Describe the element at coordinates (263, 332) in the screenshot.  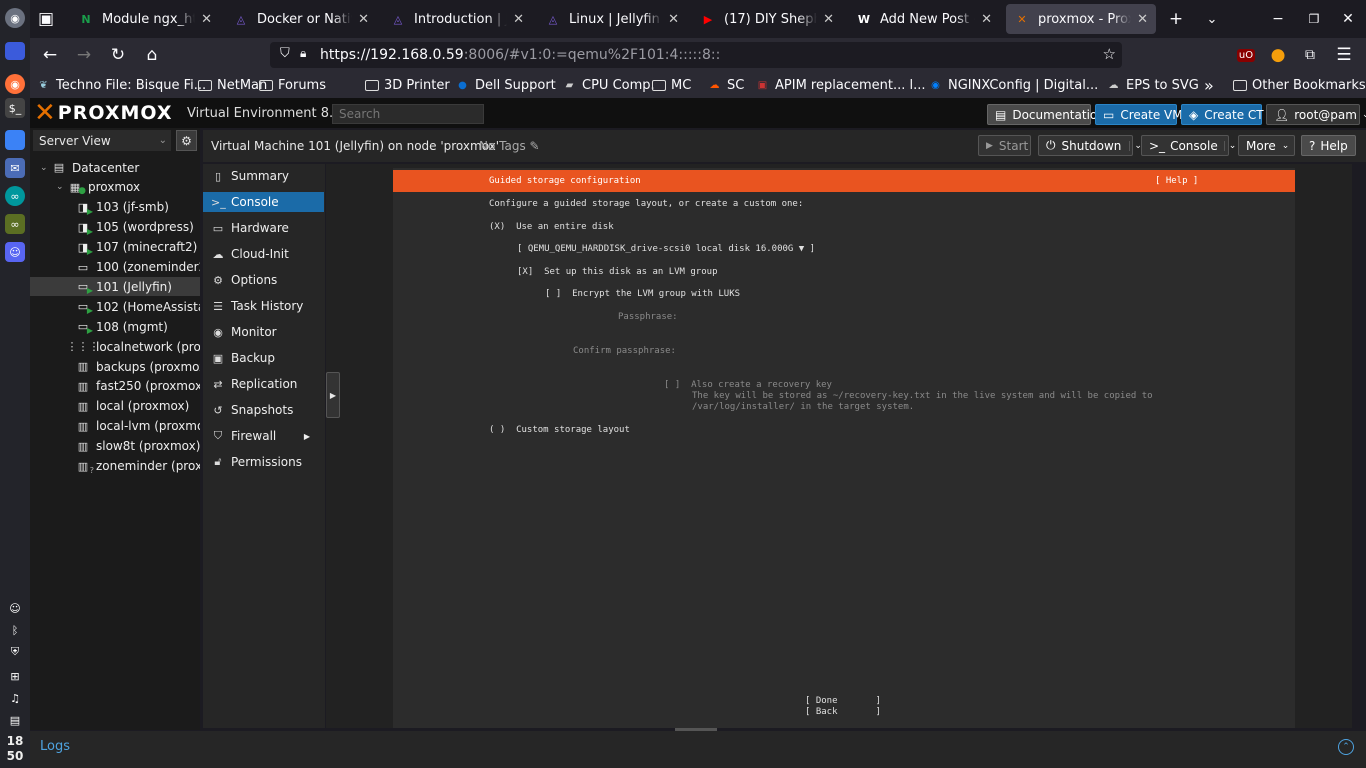
I see `submenu-monitor: ◉ Monitor` at that location.